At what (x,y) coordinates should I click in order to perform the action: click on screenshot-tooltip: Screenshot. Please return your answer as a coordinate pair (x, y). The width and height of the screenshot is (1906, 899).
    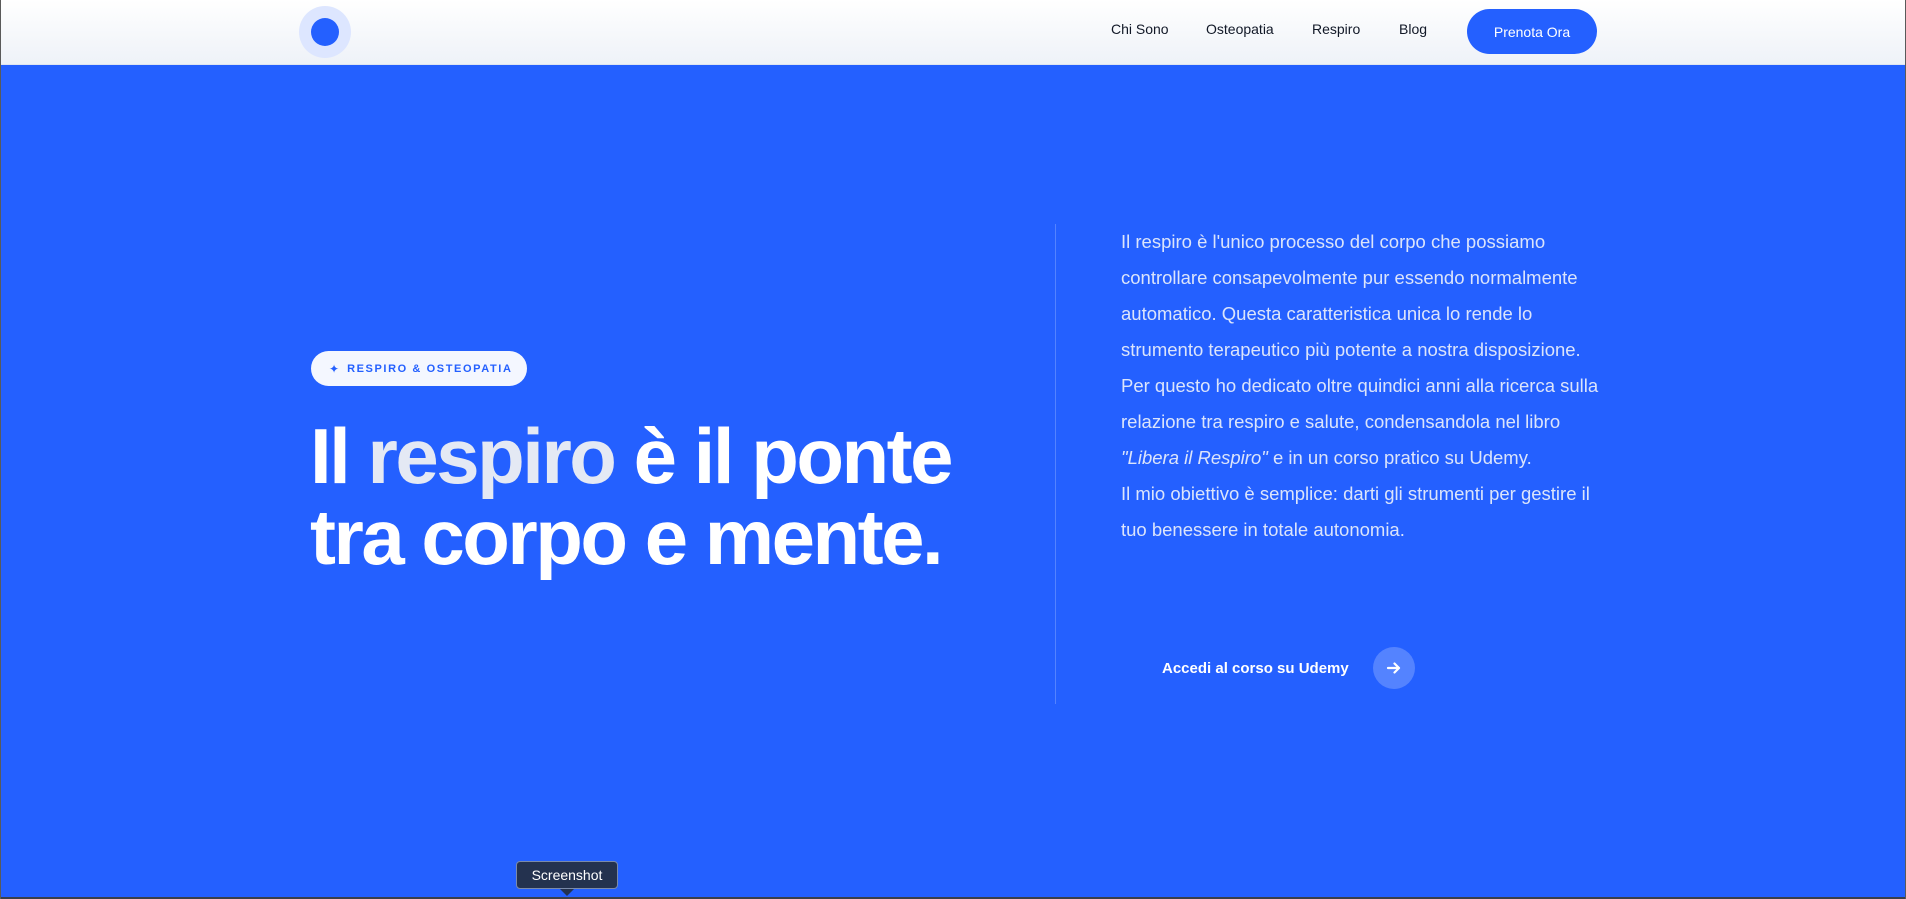
    Looking at the image, I should click on (567, 875).